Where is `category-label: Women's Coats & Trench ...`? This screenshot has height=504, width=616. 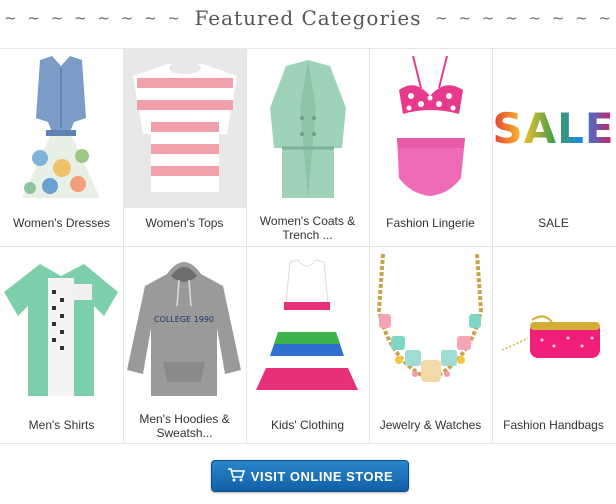
category-label: Women's Coats & Trench ... is located at coordinates (307, 228).